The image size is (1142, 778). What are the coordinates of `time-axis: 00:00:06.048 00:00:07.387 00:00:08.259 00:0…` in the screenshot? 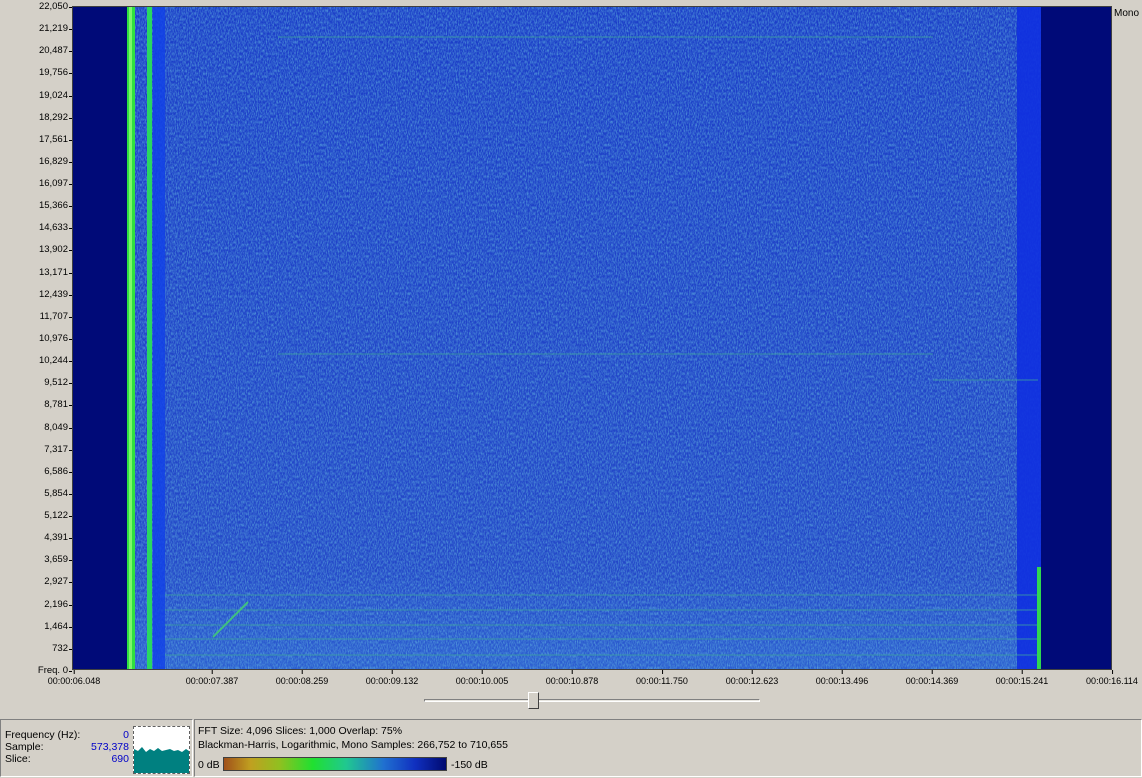 It's located at (571, 681).